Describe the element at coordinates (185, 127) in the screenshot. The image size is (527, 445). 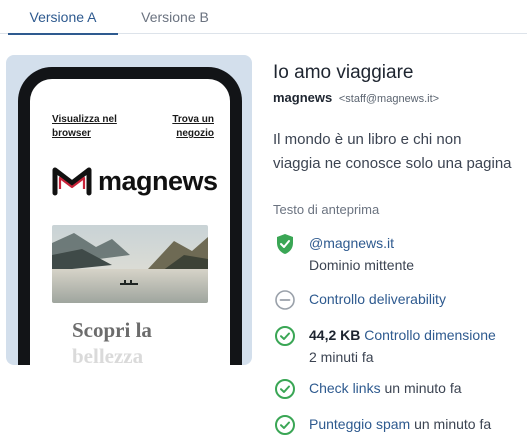
I see `find-store-link: Trova un negozio` at that location.